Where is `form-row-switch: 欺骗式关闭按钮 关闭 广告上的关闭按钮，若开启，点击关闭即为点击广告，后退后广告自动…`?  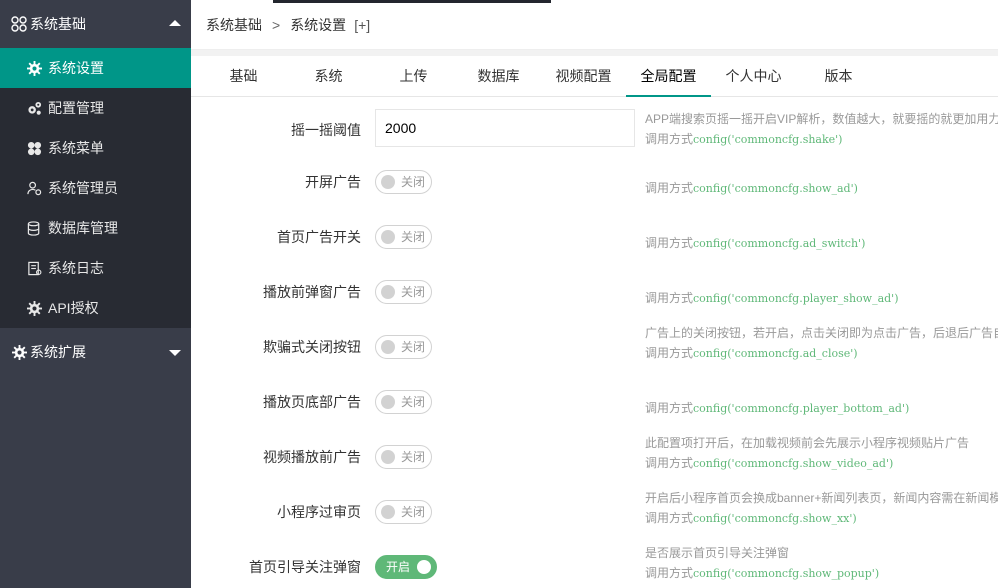 form-row-switch: 欺骗式关闭按钮 关闭 广告上的关闭按钮，若开启，点击关闭即为点击广告，后退后广告自动… is located at coordinates (594, 344).